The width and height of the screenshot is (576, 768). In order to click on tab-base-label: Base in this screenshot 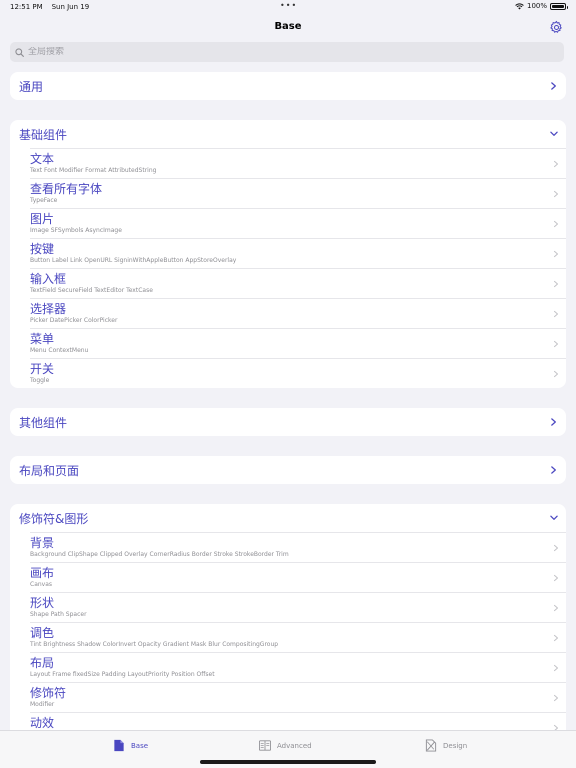, I will do `click(140, 745)`.